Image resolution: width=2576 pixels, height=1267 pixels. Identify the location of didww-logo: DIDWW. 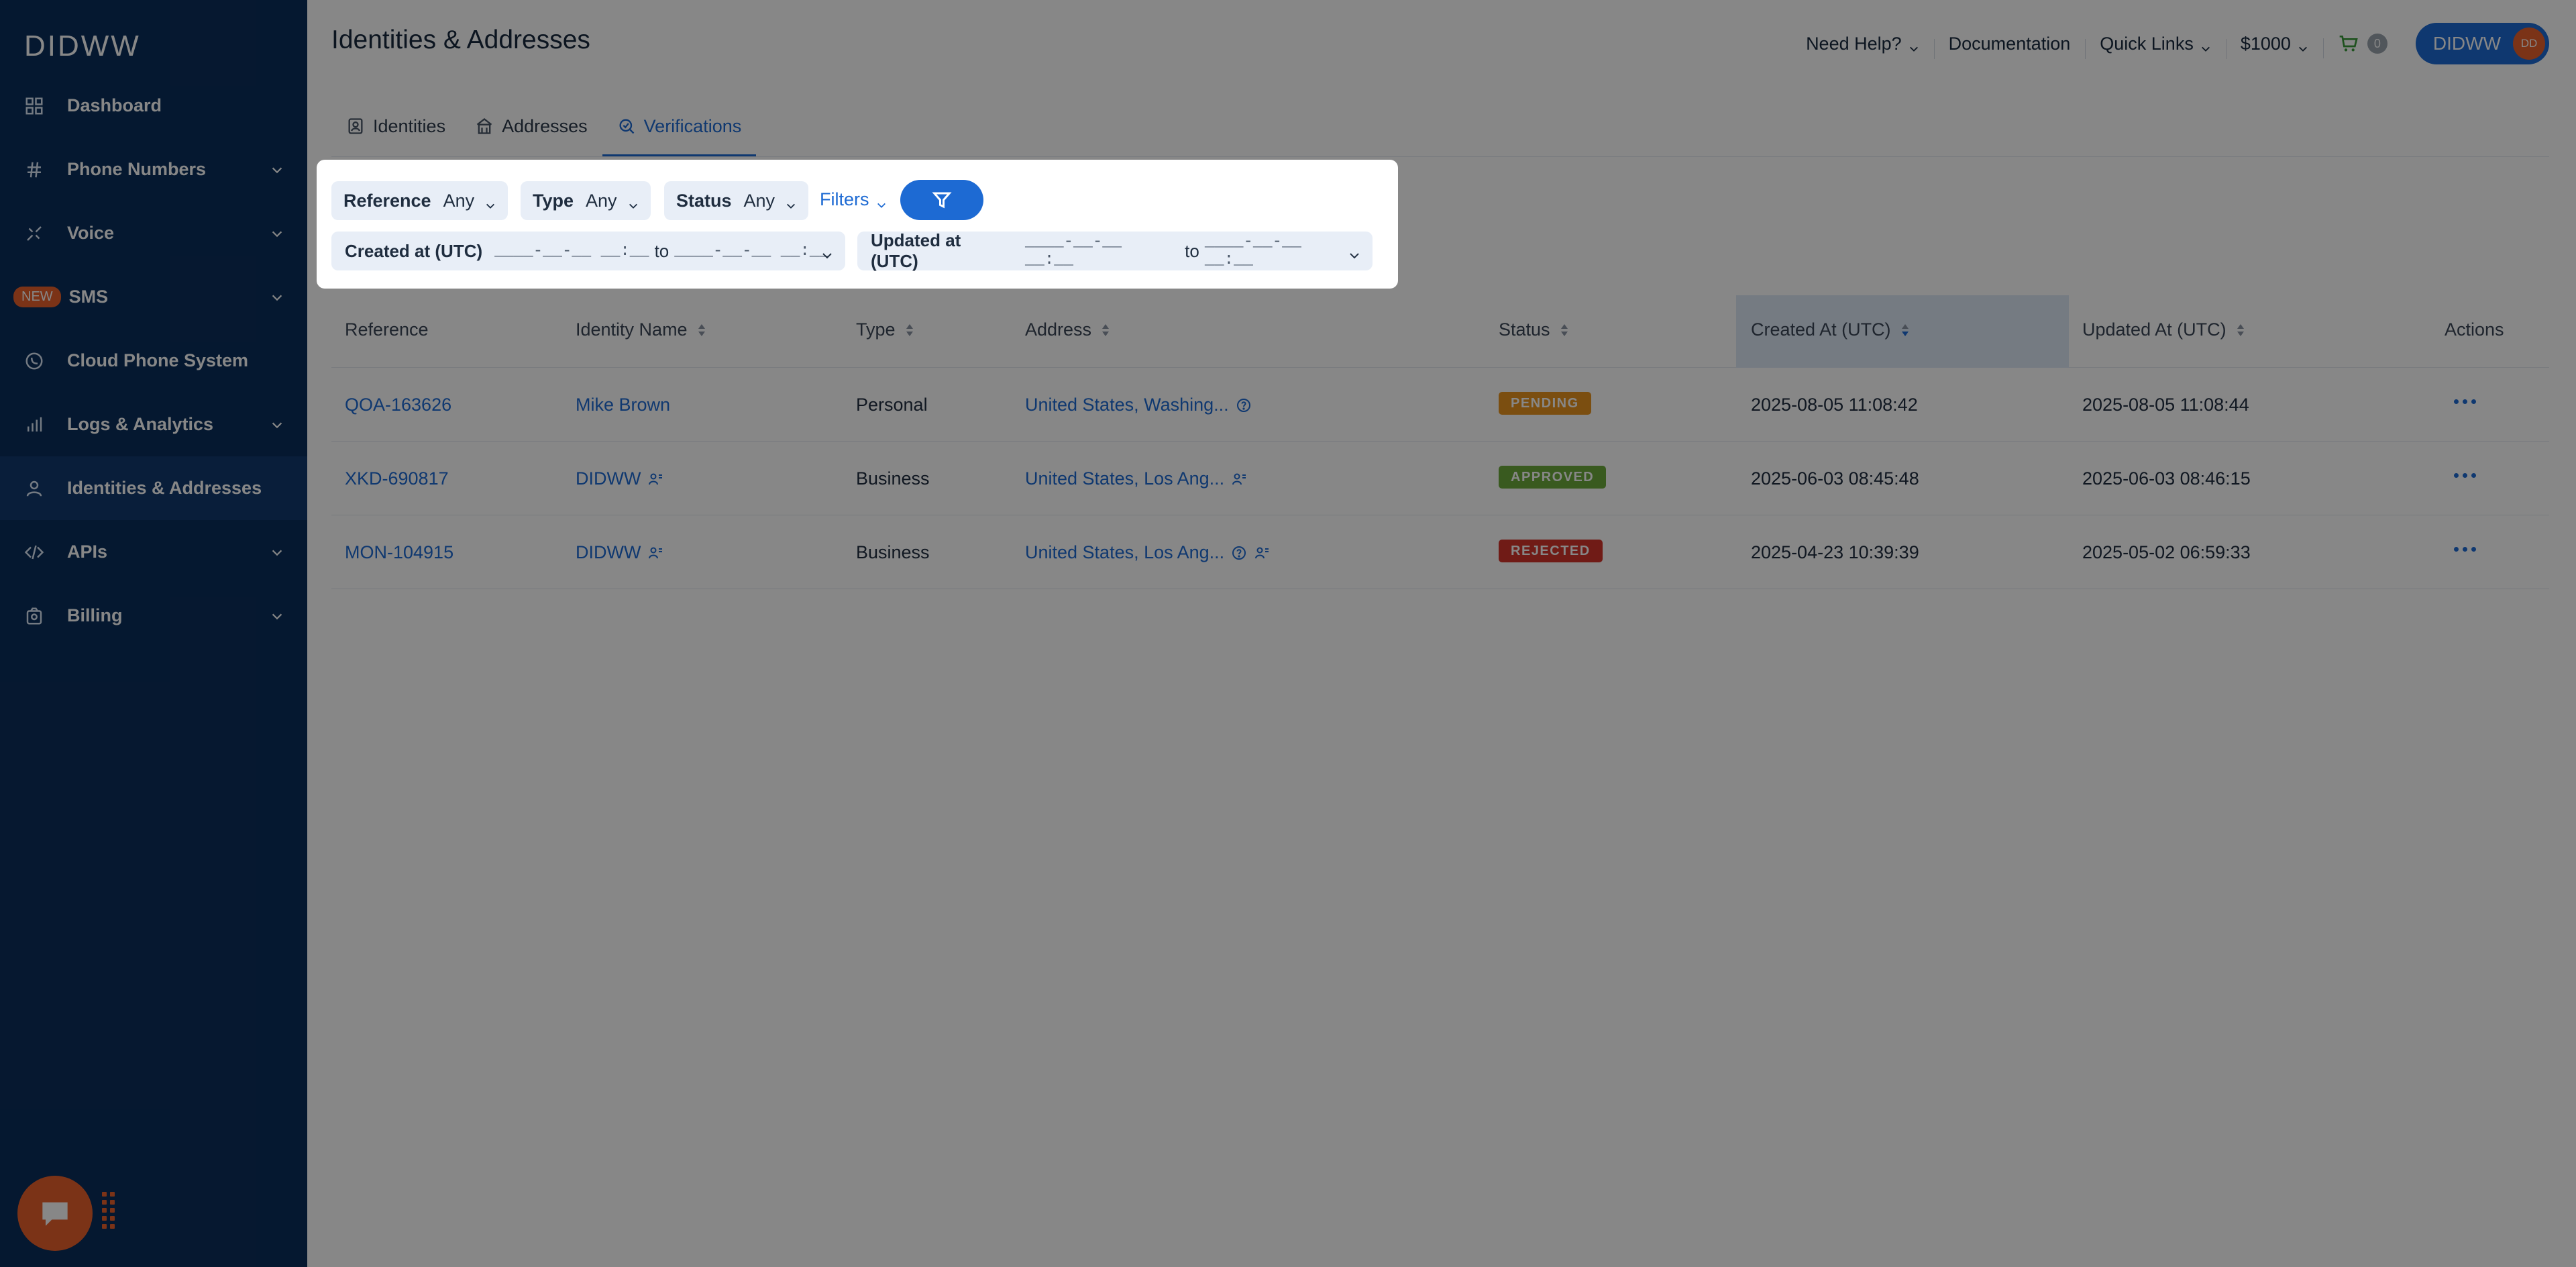
(82, 46).